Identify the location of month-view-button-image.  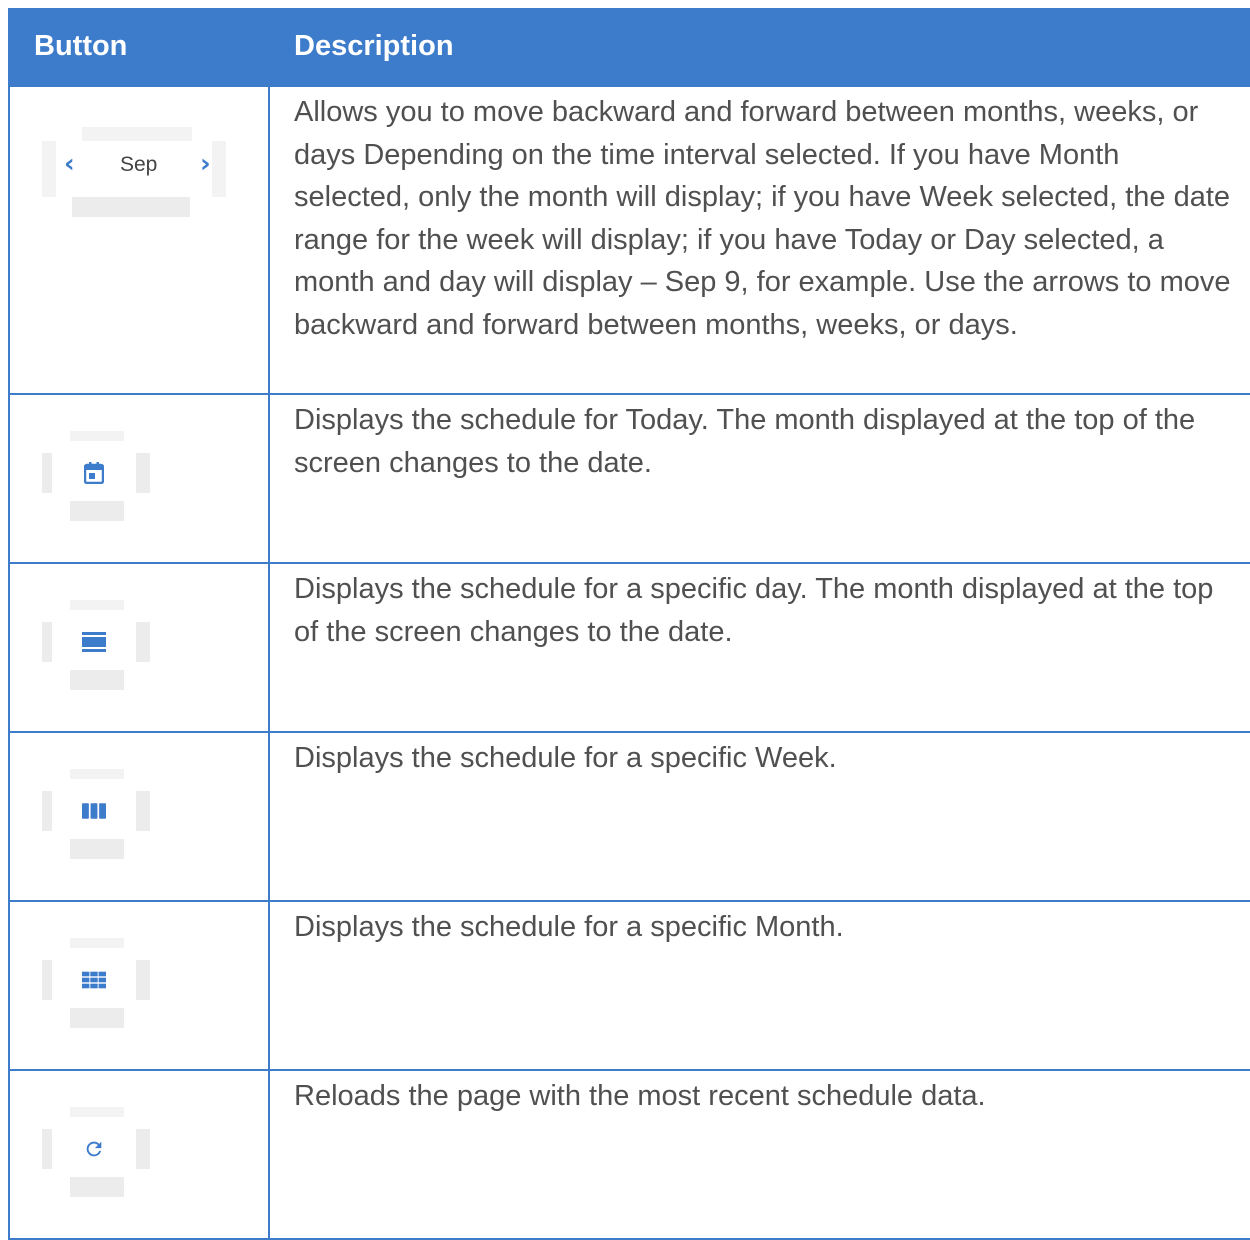
(98, 983).